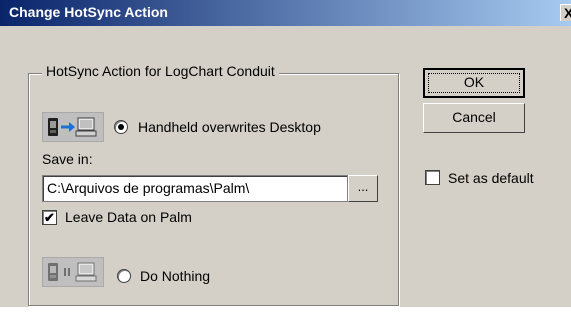  I want to click on title-bar: Change HotSync Action X, so click(285, 13).